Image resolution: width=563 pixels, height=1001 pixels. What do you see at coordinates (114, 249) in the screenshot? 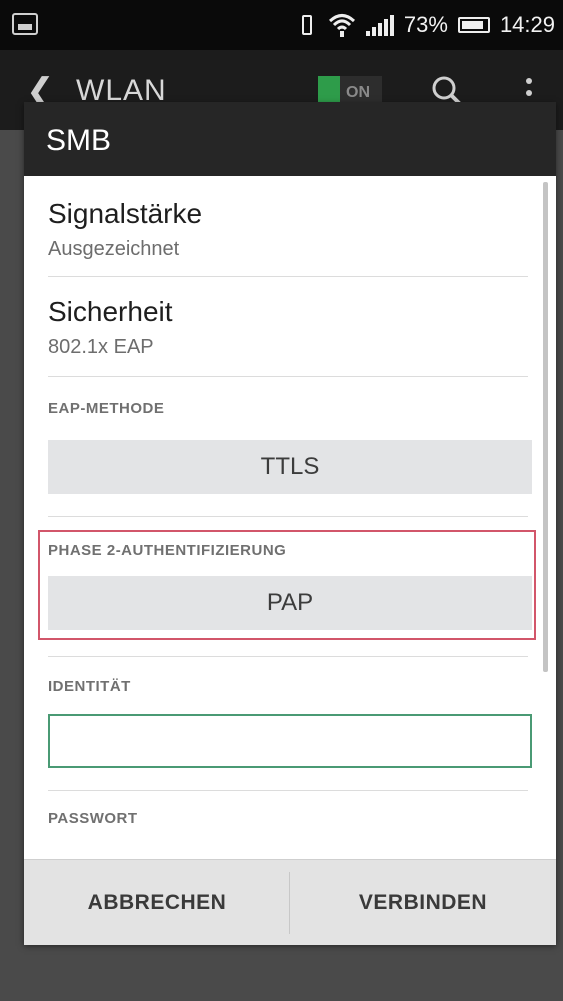
I see `signal-strength-value: Ausgezeichnet` at bounding box center [114, 249].